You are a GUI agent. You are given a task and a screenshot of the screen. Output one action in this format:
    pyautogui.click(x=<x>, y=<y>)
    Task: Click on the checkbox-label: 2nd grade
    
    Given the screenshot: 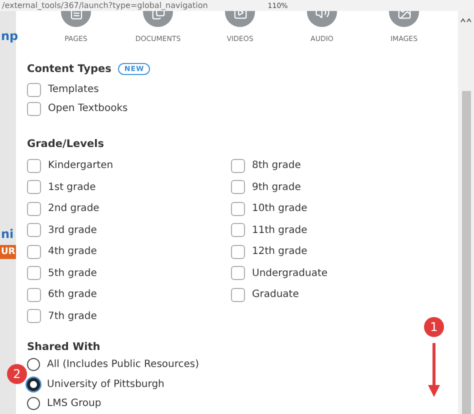 What is the action you would take?
    pyautogui.click(x=74, y=208)
    